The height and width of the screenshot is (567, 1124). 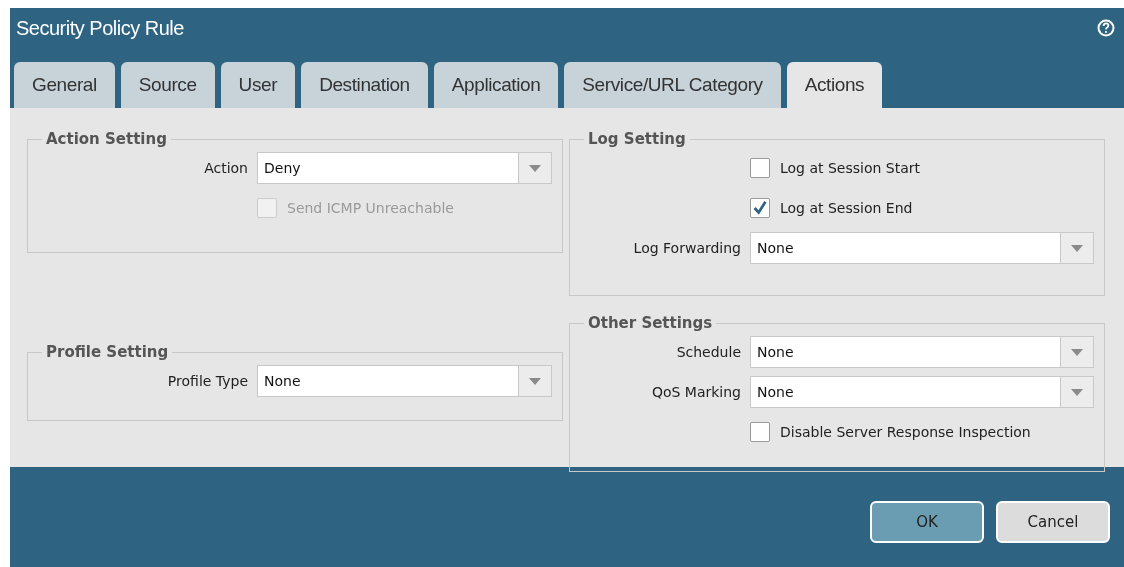 I want to click on group-title: Profile Setting, so click(x=107, y=352).